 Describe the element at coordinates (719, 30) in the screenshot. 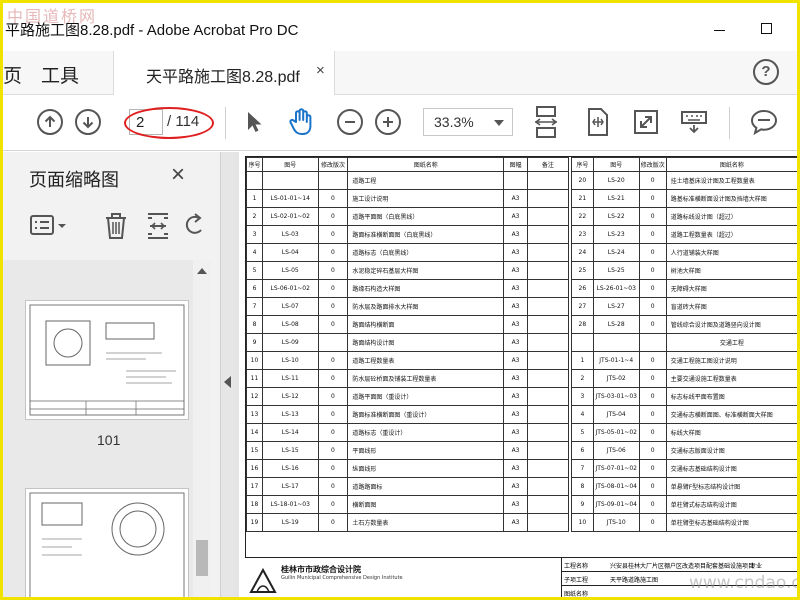

I see `minimize-button` at that location.